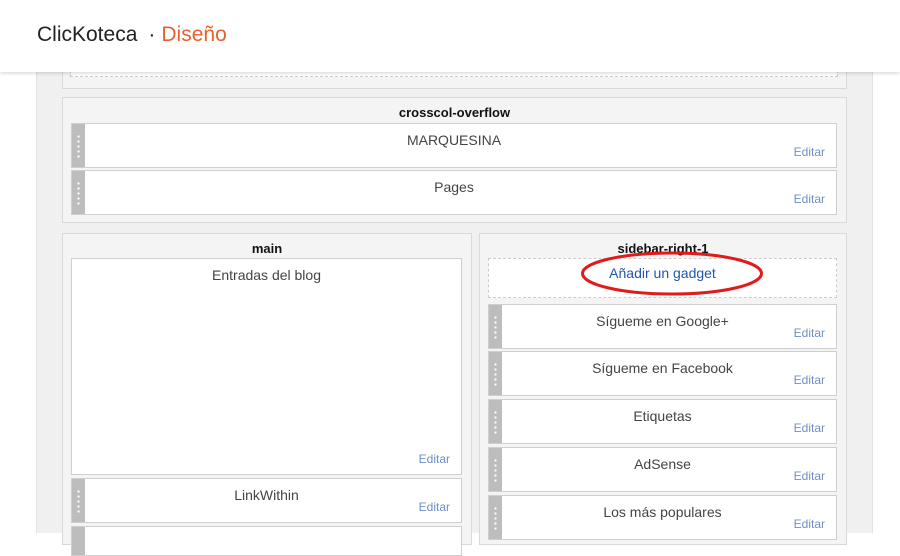 This screenshot has width=900, height=556. I want to click on highlight-annotation, so click(672, 273).